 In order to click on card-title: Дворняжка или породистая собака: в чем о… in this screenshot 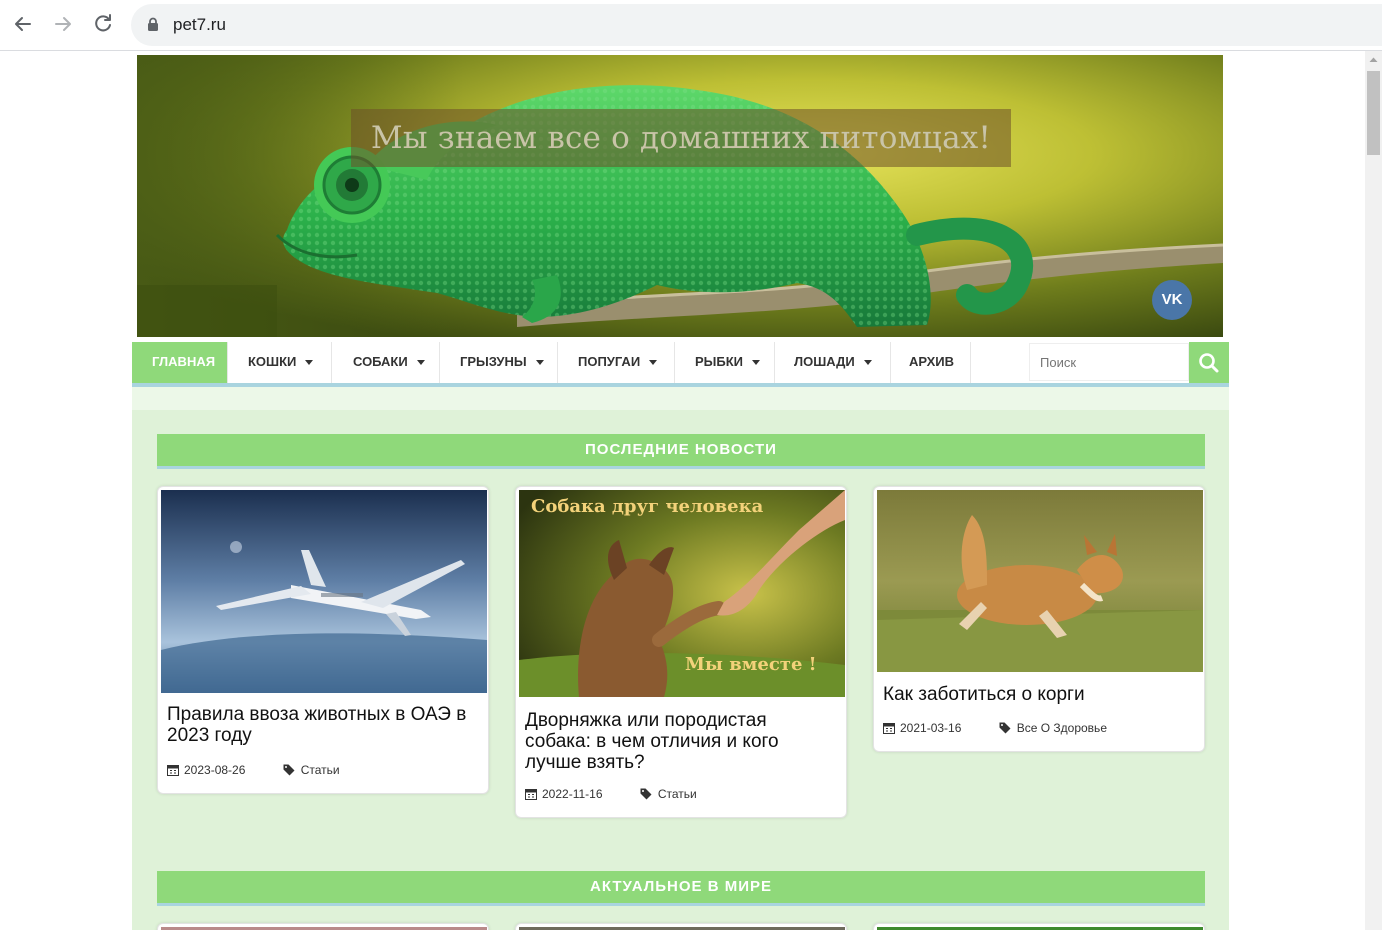, I will do `click(680, 741)`.